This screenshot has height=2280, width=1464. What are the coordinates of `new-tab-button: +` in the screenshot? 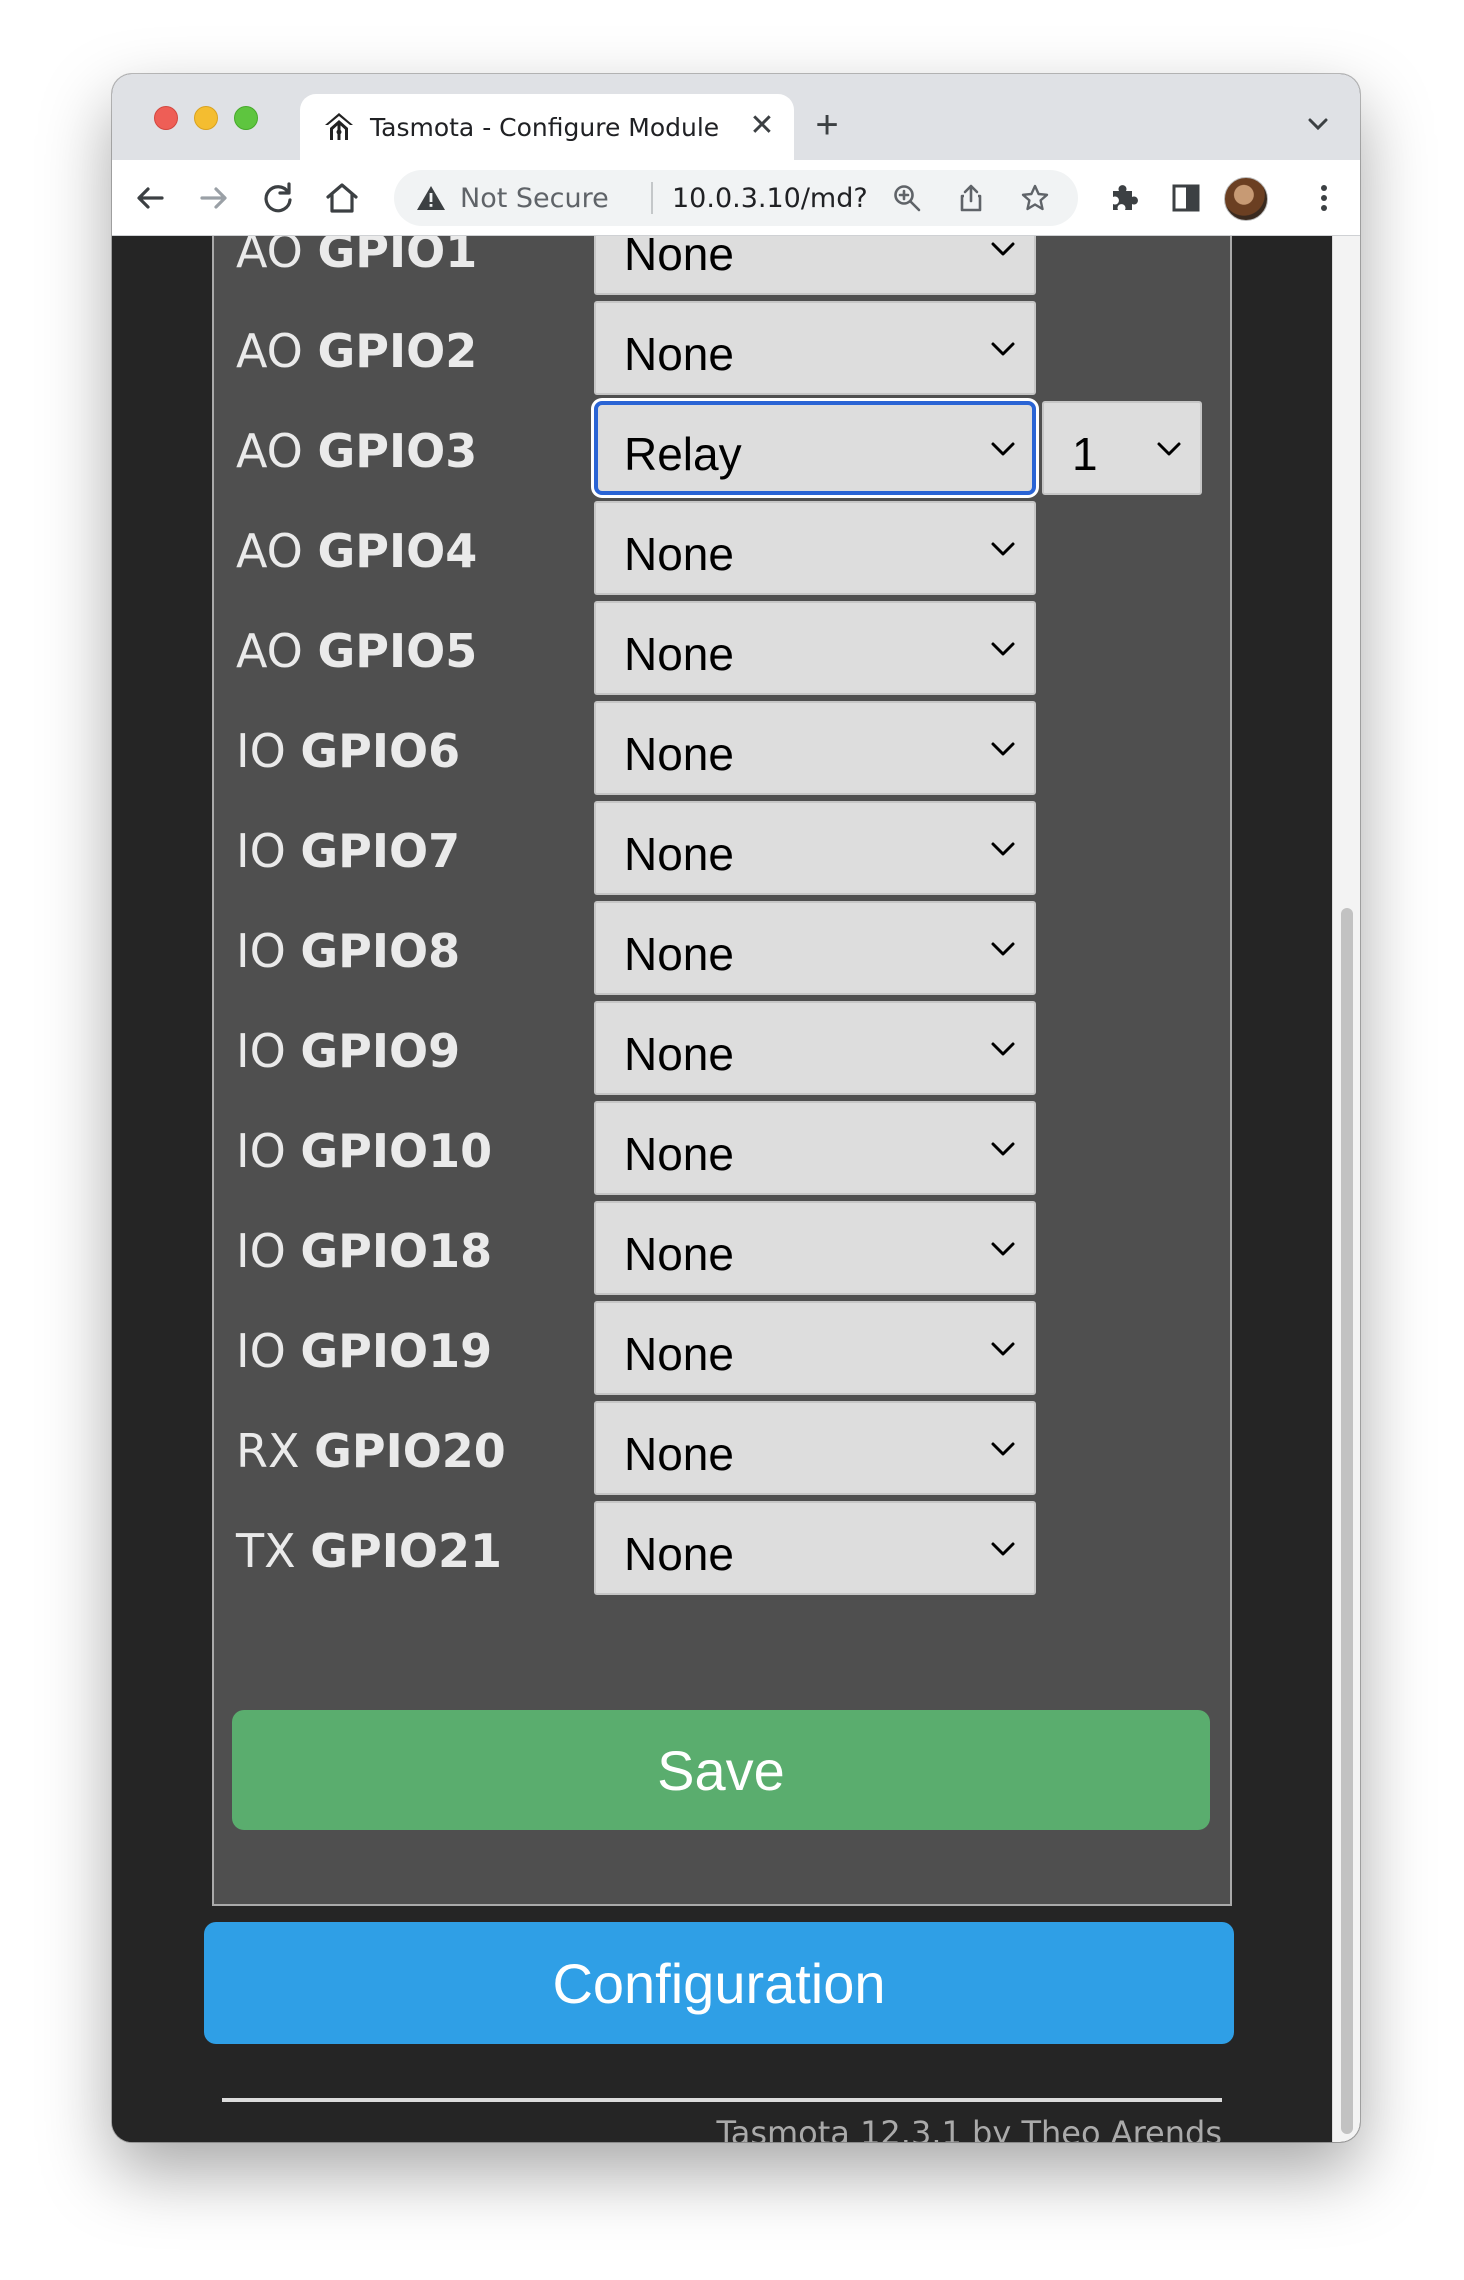 It's located at (827, 125).